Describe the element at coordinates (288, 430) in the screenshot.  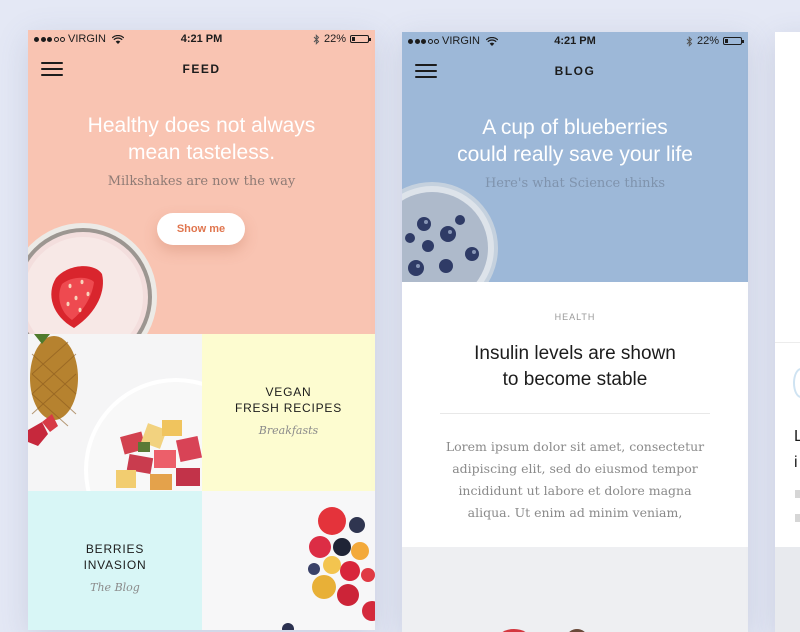
I see `vegan-tile-subtitle: Breakfasts` at that location.